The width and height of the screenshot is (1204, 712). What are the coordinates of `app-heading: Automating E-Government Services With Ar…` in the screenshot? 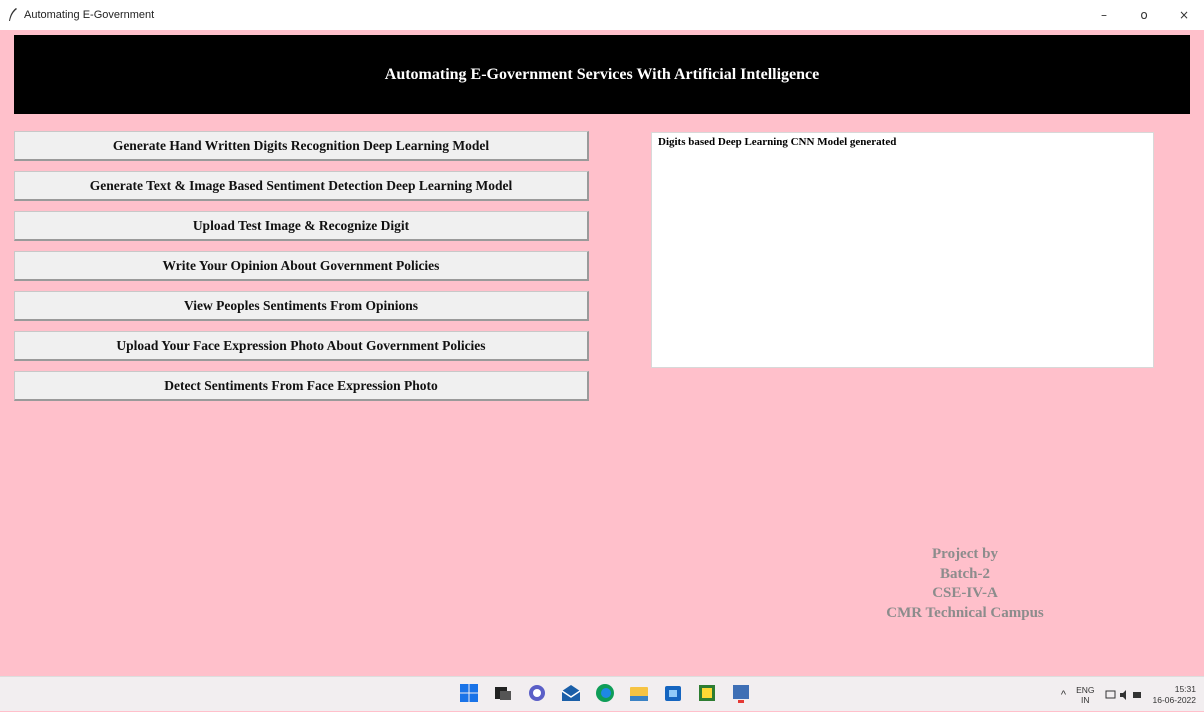 It's located at (602, 74).